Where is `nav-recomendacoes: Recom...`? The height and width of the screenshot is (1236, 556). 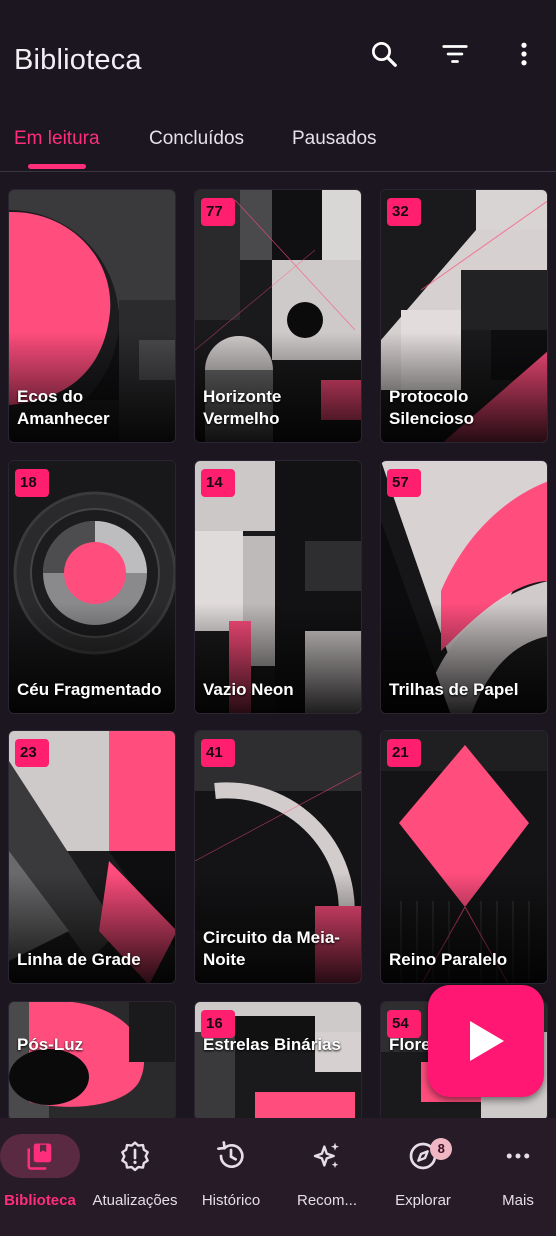 nav-recomendacoes: Recom... is located at coordinates (327, 1177).